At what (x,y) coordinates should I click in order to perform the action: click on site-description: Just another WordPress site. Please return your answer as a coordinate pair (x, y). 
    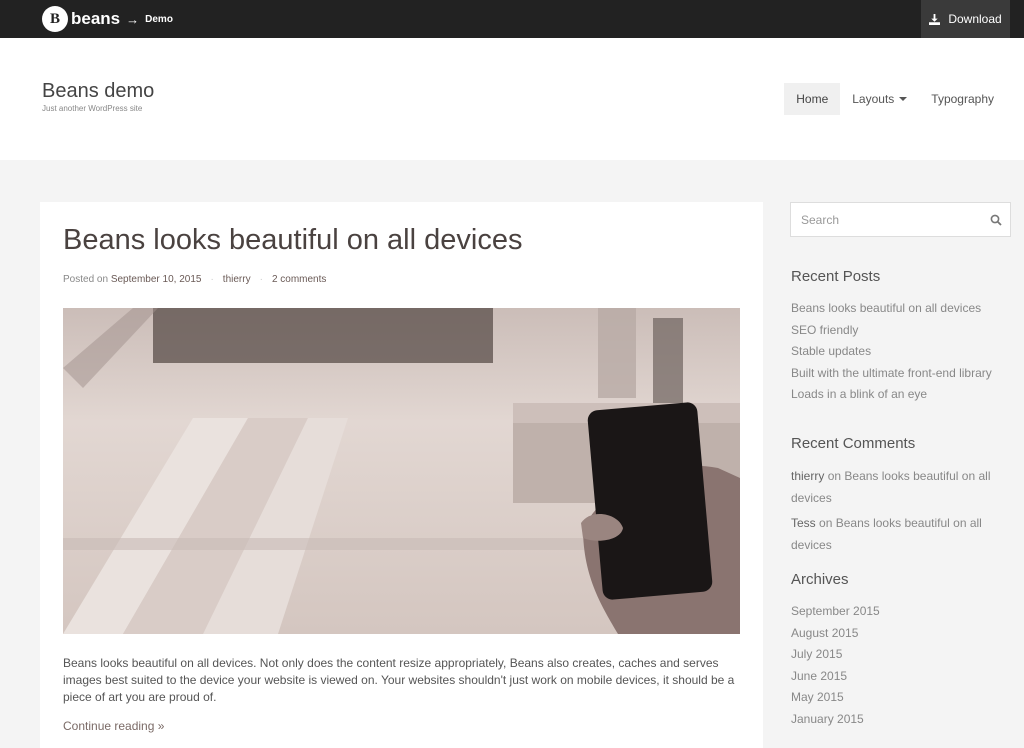
    Looking at the image, I should click on (92, 108).